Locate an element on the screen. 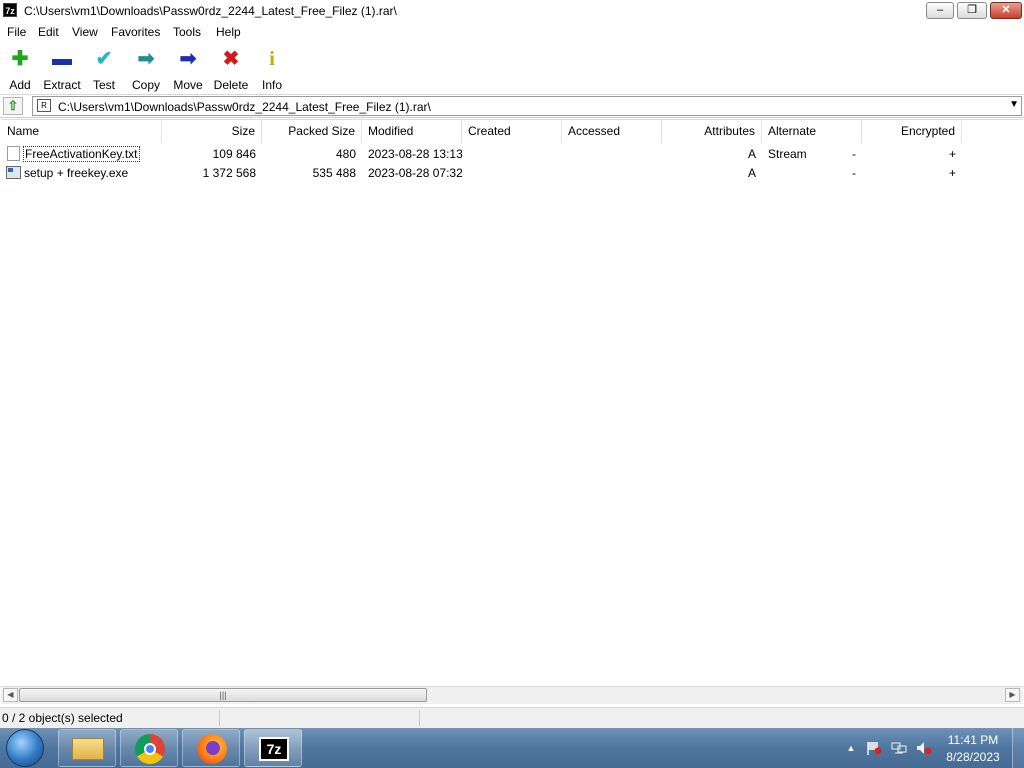  folder-icon is located at coordinates (88, 749).